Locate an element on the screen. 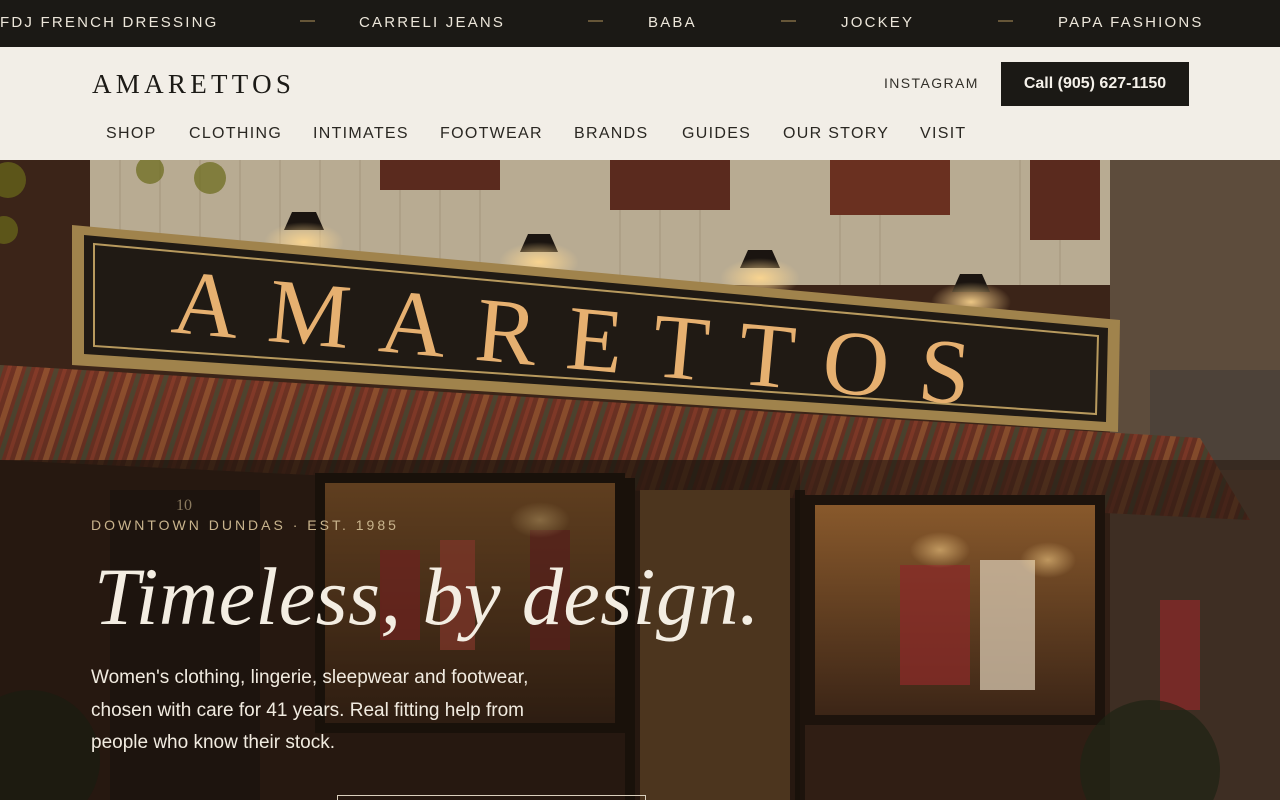 The height and width of the screenshot is (800, 1280). site-logo: AMARETTOS is located at coordinates (193, 84).